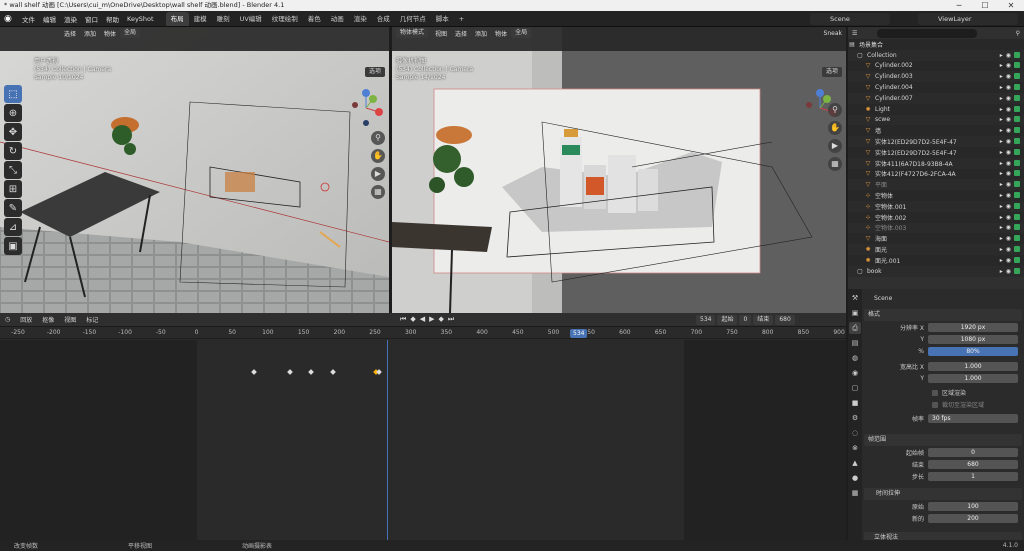 The width and height of the screenshot is (1024, 551). What do you see at coordinates (706, 320) in the screenshot?
I see `current-frame-field: 534` at bounding box center [706, 320].